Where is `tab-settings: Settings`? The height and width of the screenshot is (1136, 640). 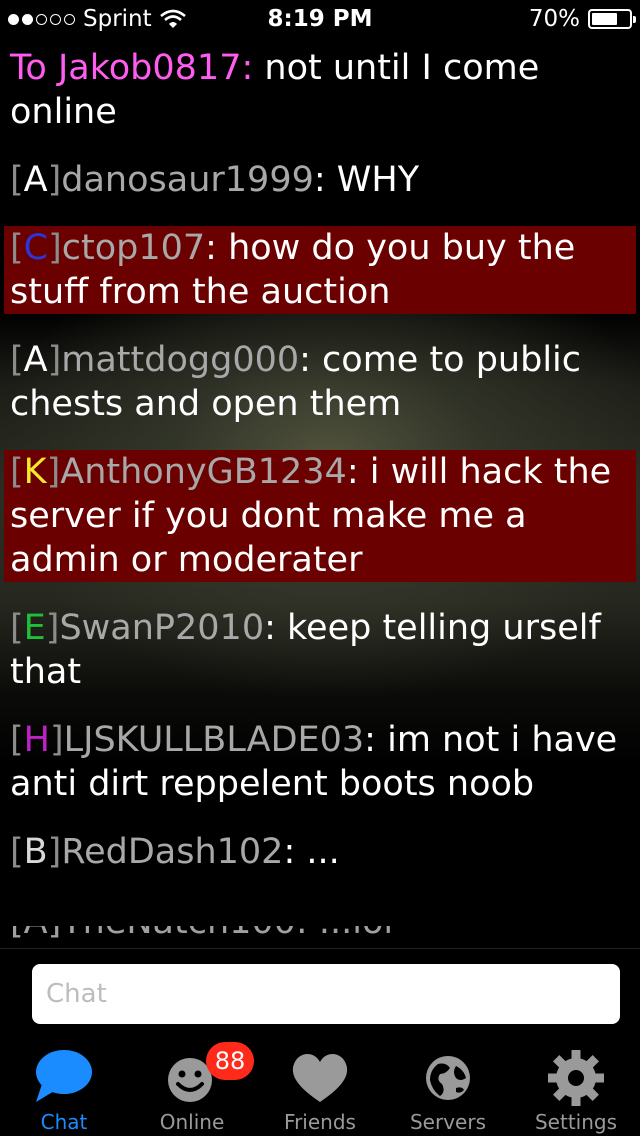 tab-settings: Settings is located at coordinates (576, 1084).